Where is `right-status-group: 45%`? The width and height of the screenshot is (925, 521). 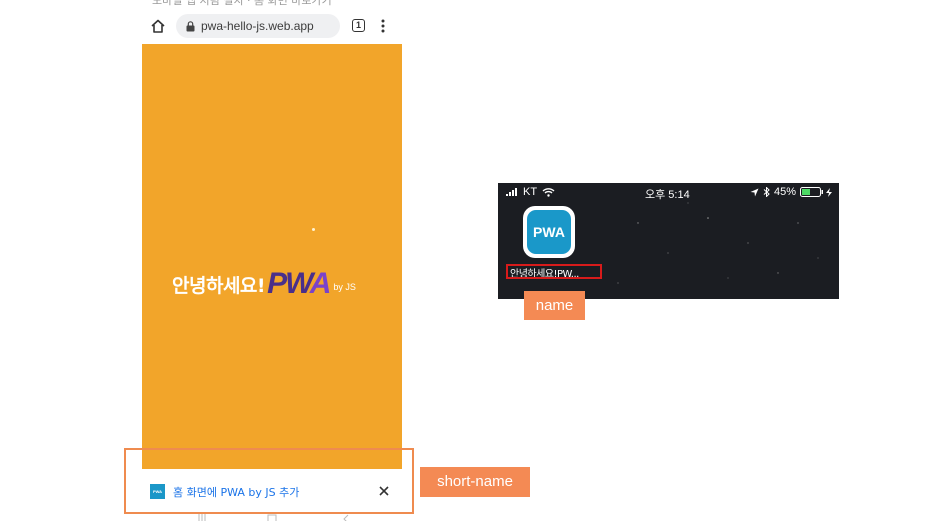
right-status-group: 45% is located at coordinates (791, 192).